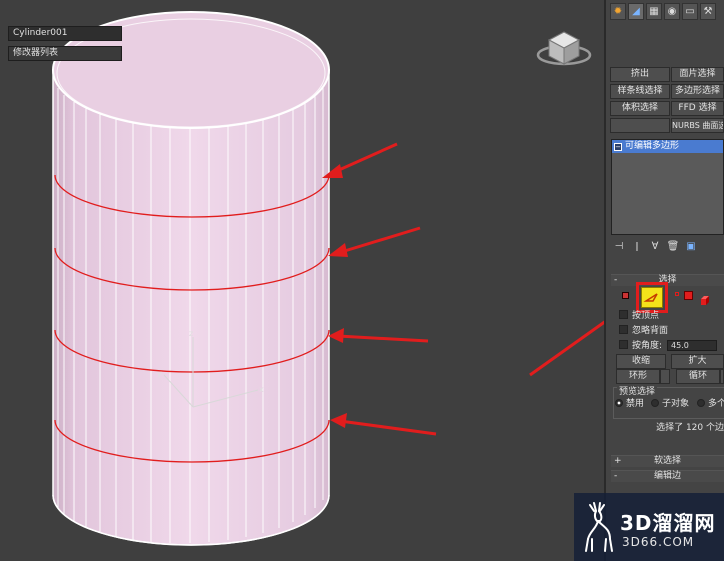  Describe the element at coordinates (650, 331) in the screenshot. I see `ignore-backfacing-label: 忽略背面` at that location.